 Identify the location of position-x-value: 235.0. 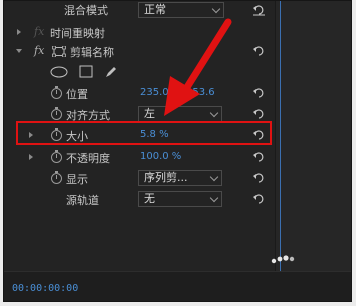
(154, 92).